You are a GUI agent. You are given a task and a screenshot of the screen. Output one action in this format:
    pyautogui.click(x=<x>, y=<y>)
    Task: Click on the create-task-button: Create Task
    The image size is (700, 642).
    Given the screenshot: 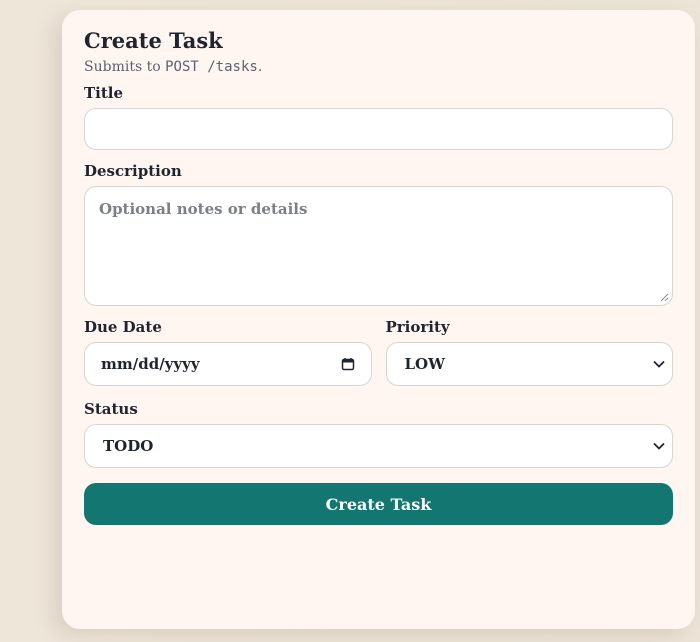 What is the action you would take?
    pyautogui.click(x=378, y=504)
    